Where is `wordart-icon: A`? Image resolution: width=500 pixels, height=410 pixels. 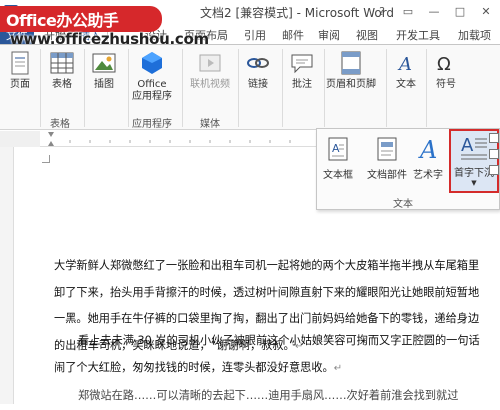
wordart-icon: A is located at coordinates (427, 149).